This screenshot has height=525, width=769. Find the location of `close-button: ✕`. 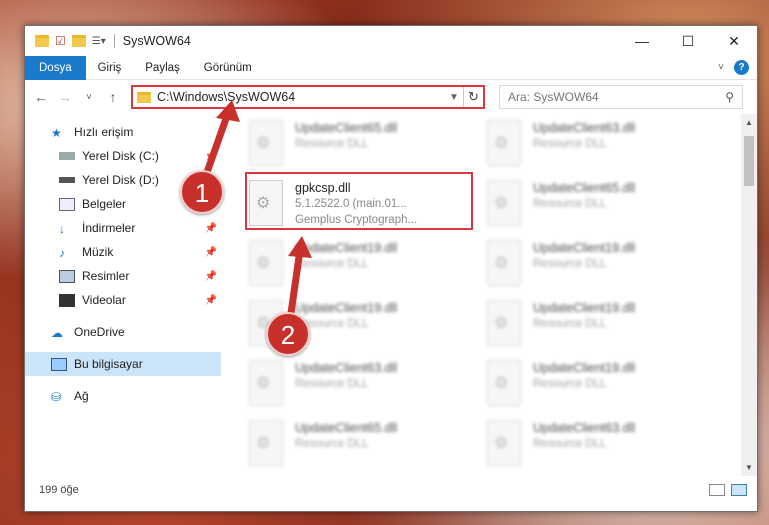

close-button: ✕ is located at coordinates (734, 41).